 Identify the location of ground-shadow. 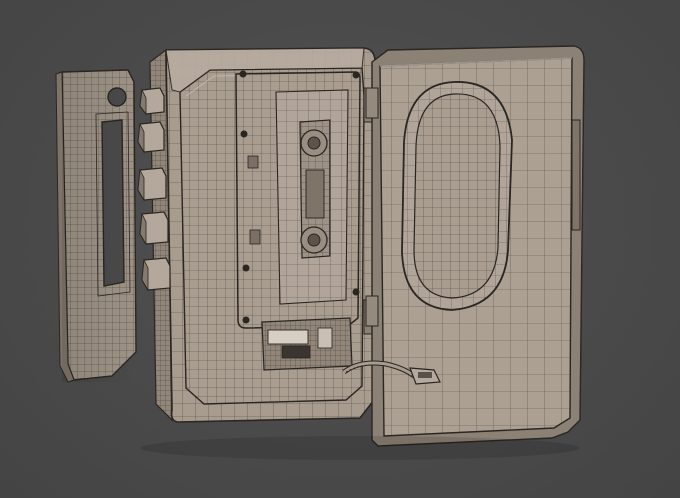
(360, 448).